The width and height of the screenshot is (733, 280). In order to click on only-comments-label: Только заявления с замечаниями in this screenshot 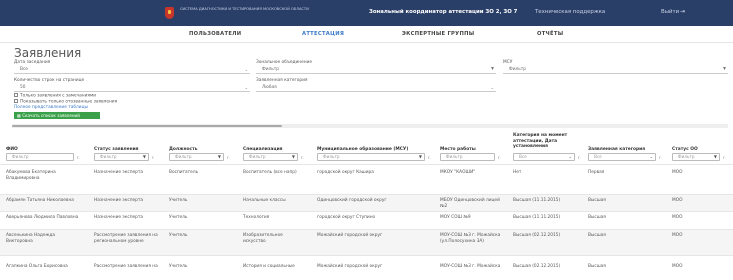, I will do `click(58, 96)`.